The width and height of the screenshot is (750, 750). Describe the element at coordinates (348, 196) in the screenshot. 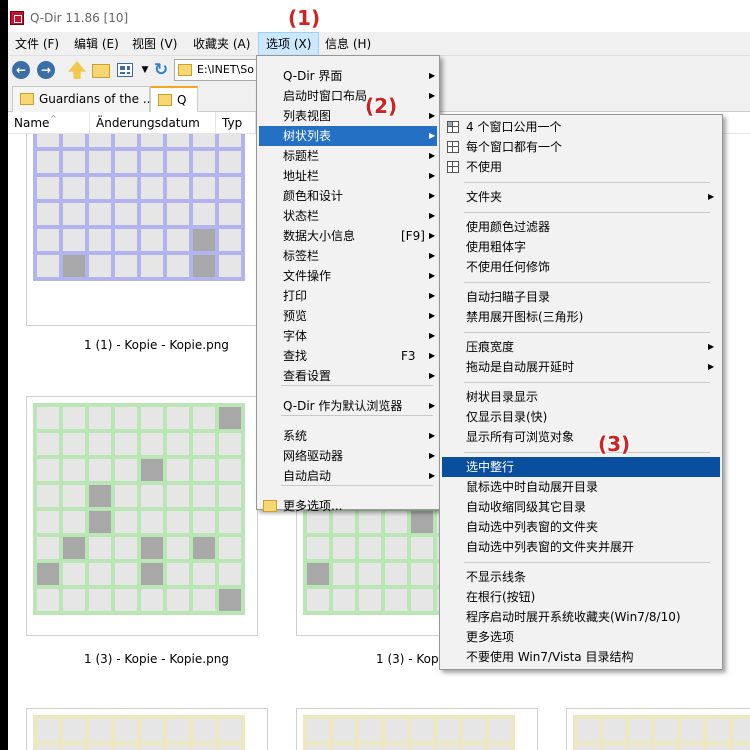

I see `menu-item-colors-design: 颜色和设计 ▶` at that location.